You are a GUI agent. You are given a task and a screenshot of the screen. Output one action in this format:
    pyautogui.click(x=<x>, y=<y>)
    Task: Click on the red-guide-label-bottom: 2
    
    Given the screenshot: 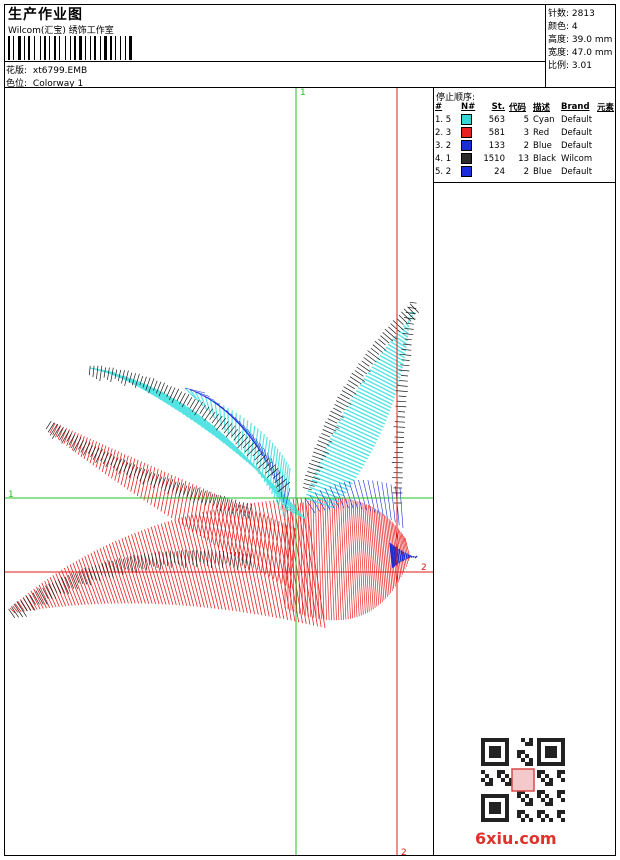 What is the action you would take?
    pyautogui.click(x=404, y=853)
    